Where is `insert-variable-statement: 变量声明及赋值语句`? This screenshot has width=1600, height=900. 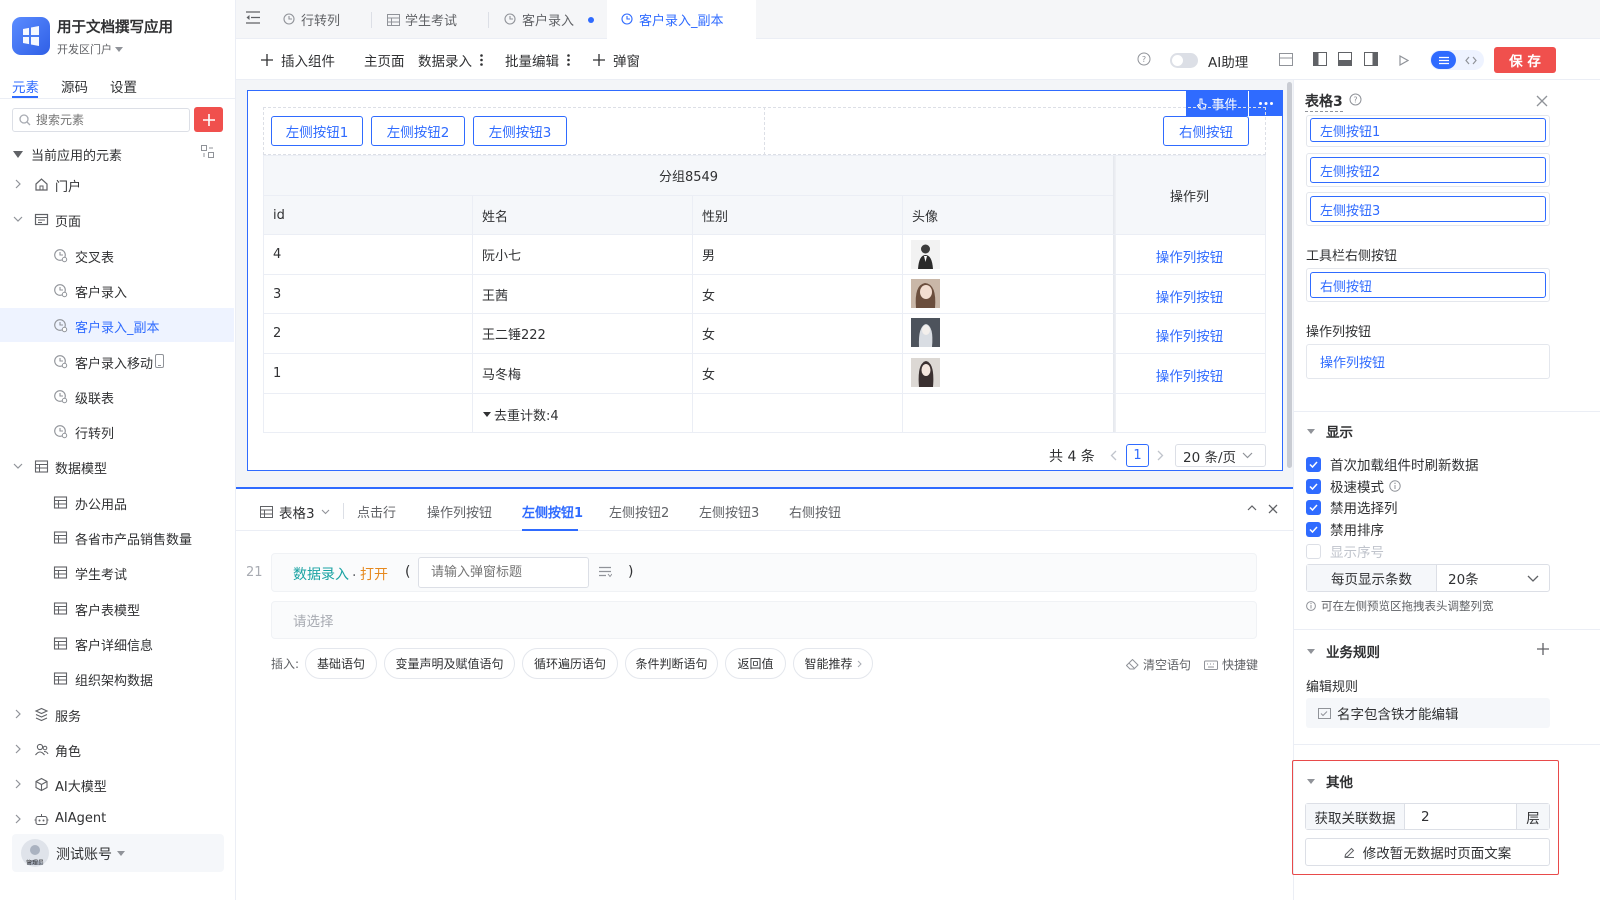
insert-variable-statement: 变量声明及赋值语句 is located at coordinates (449, 663).